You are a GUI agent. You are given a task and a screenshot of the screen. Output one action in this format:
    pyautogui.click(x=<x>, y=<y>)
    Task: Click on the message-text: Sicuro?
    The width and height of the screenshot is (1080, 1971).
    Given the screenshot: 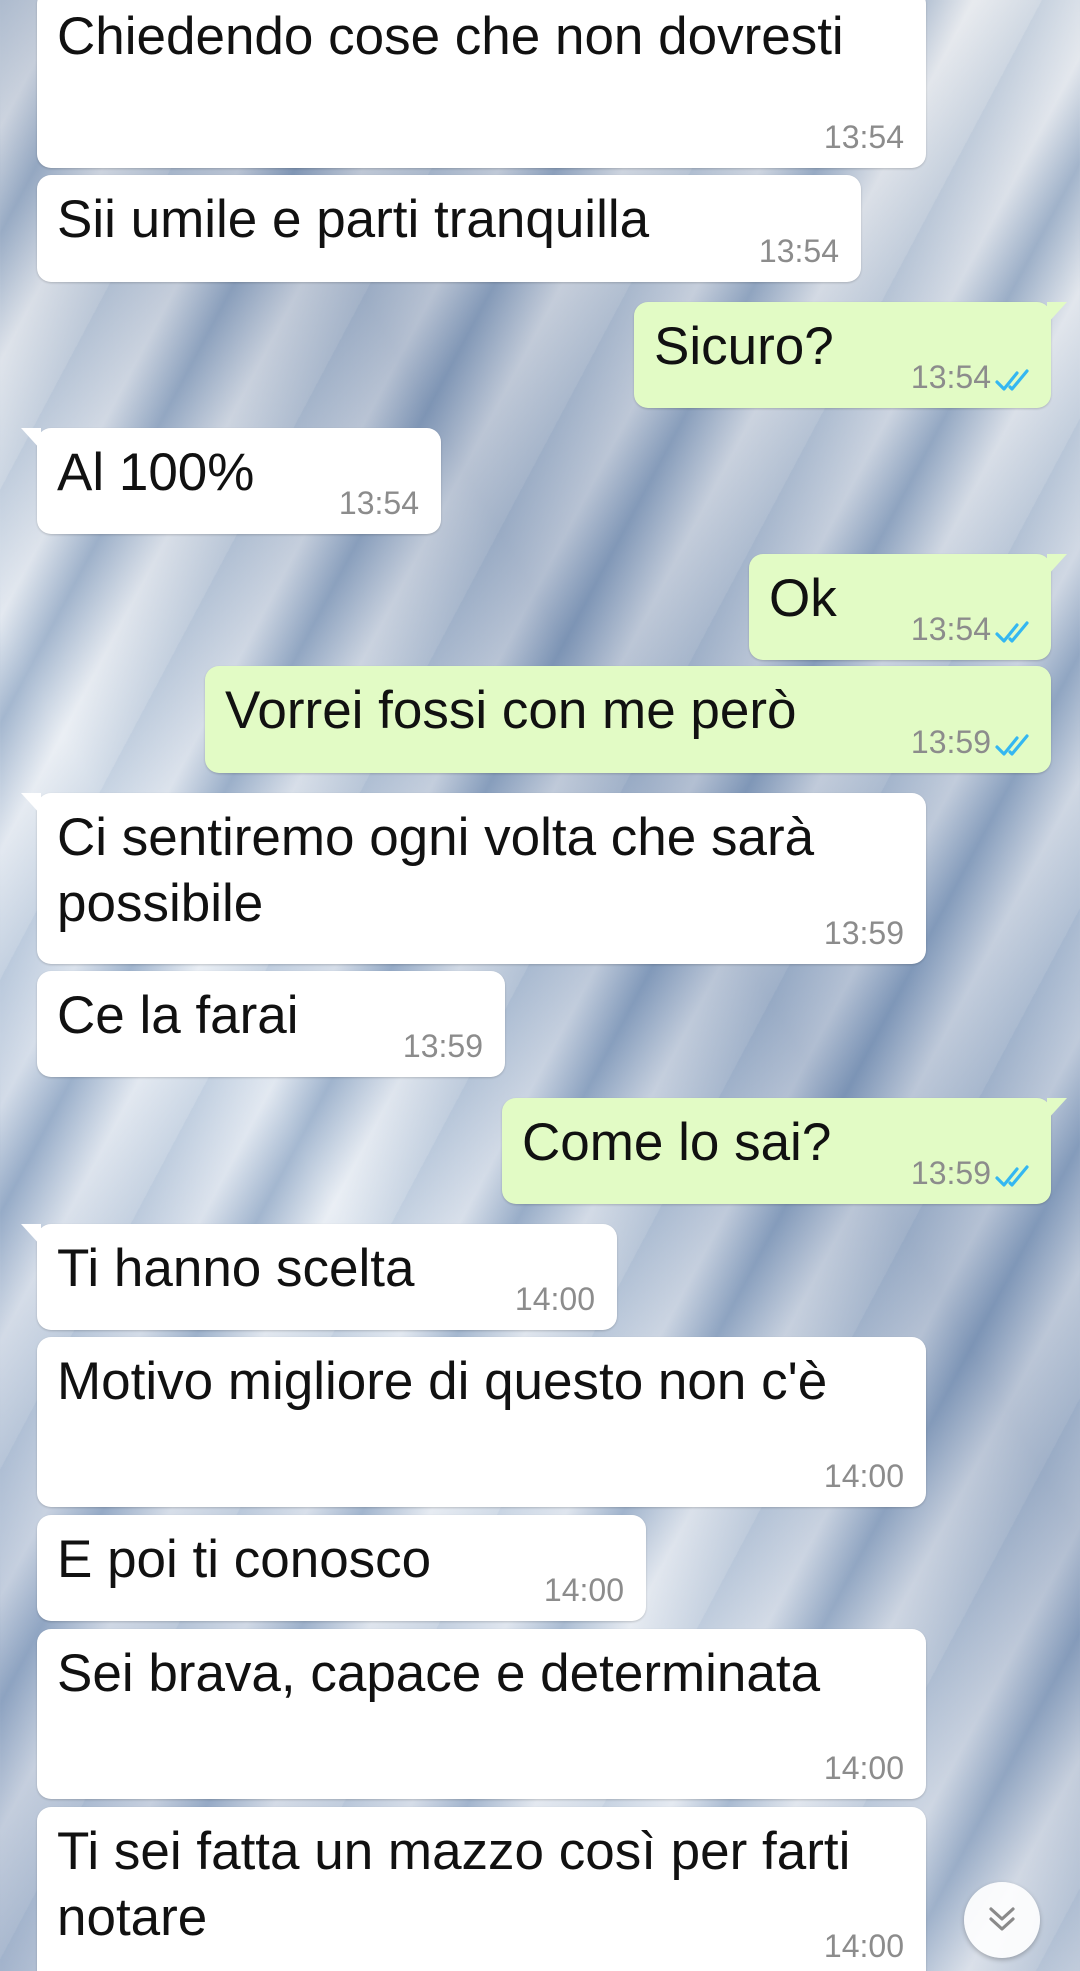 What is the action you would take?
    pyautogui.click(x=744, y=346)
    